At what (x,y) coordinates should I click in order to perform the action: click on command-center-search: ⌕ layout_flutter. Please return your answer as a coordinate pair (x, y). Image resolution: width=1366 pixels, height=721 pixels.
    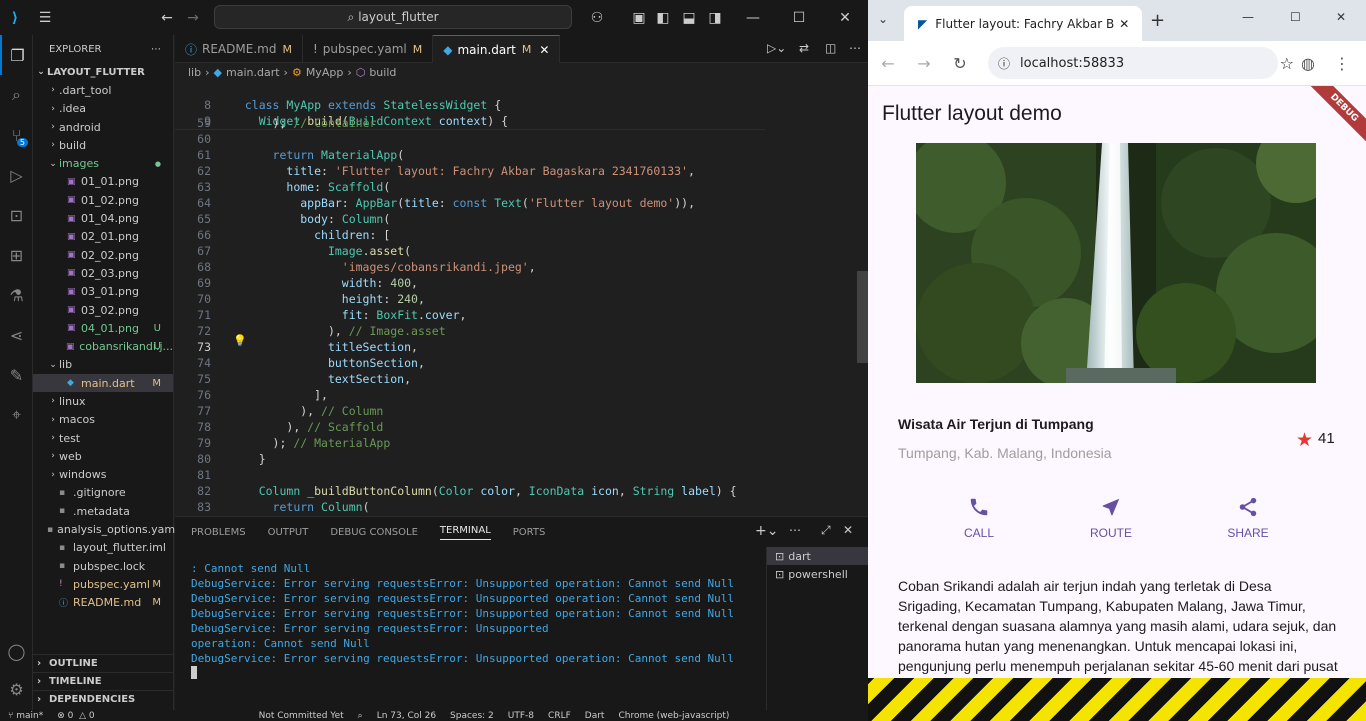
    Looking at the image, I should click on (393, 17).